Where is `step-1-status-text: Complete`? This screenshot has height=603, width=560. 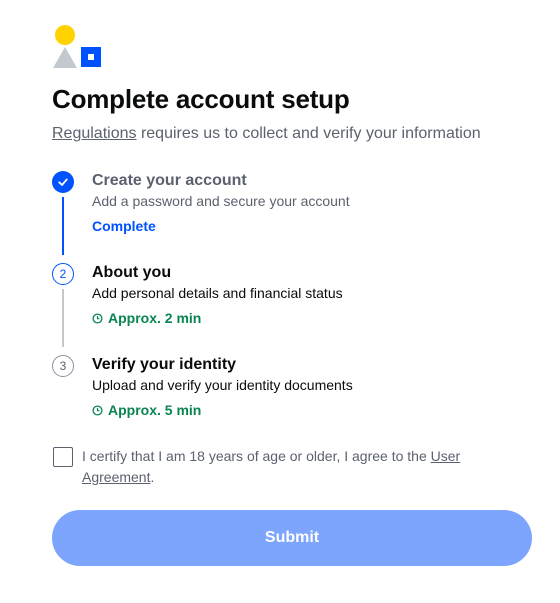
step-1-status-text: Complete is located at coordinates (124, 226).